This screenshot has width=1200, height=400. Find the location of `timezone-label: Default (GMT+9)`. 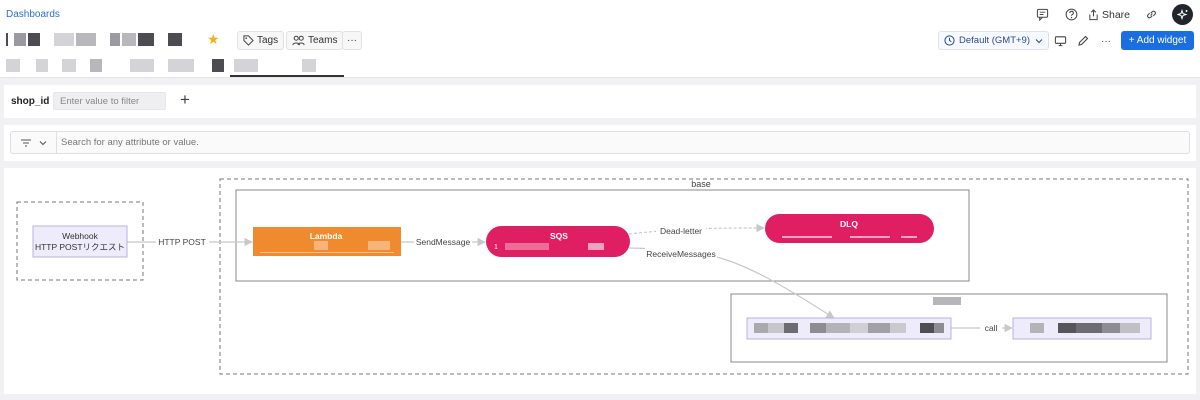

timezone-label: Default (GMT+9) is located at coordinates (995, 40).